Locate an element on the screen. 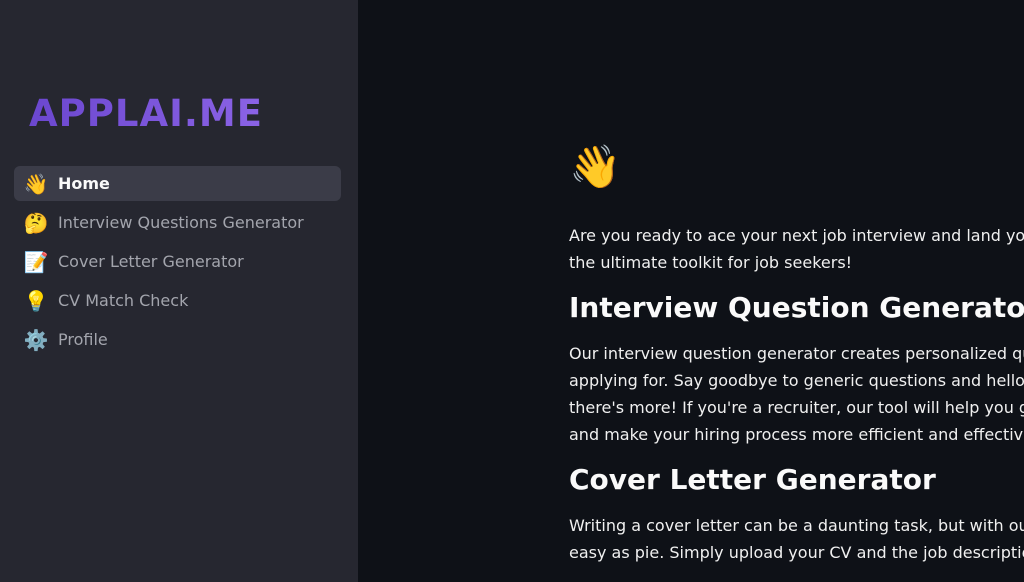  app-logo: APPLAI.ME is located at coordinates (146, 113).